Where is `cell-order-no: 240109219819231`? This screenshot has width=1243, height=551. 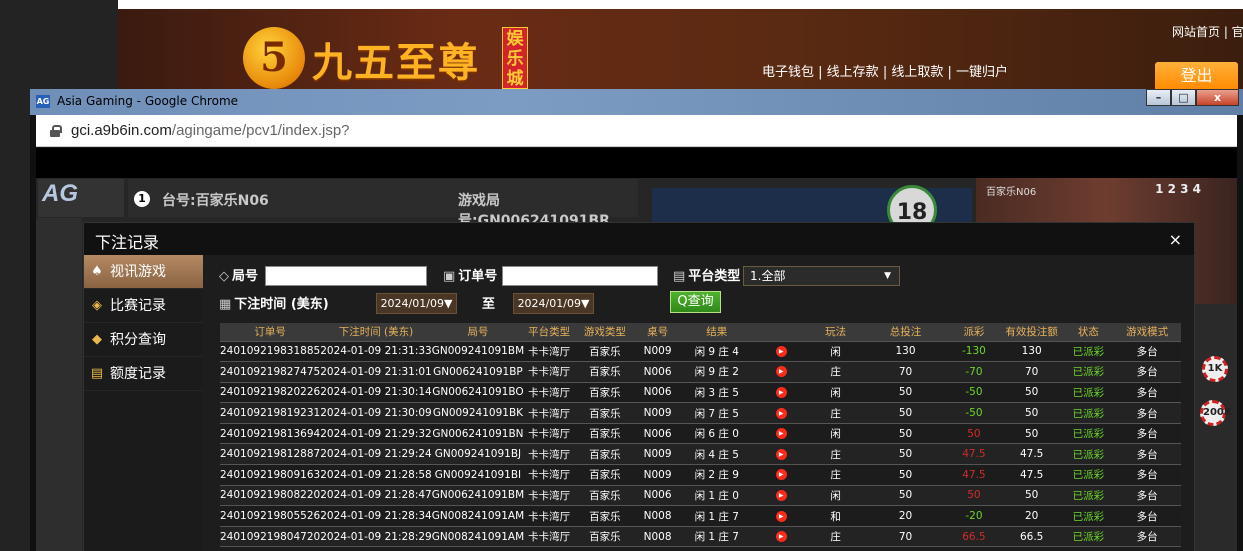 cell-order-no: 240109219819231 is located at coordinates (270, 413).